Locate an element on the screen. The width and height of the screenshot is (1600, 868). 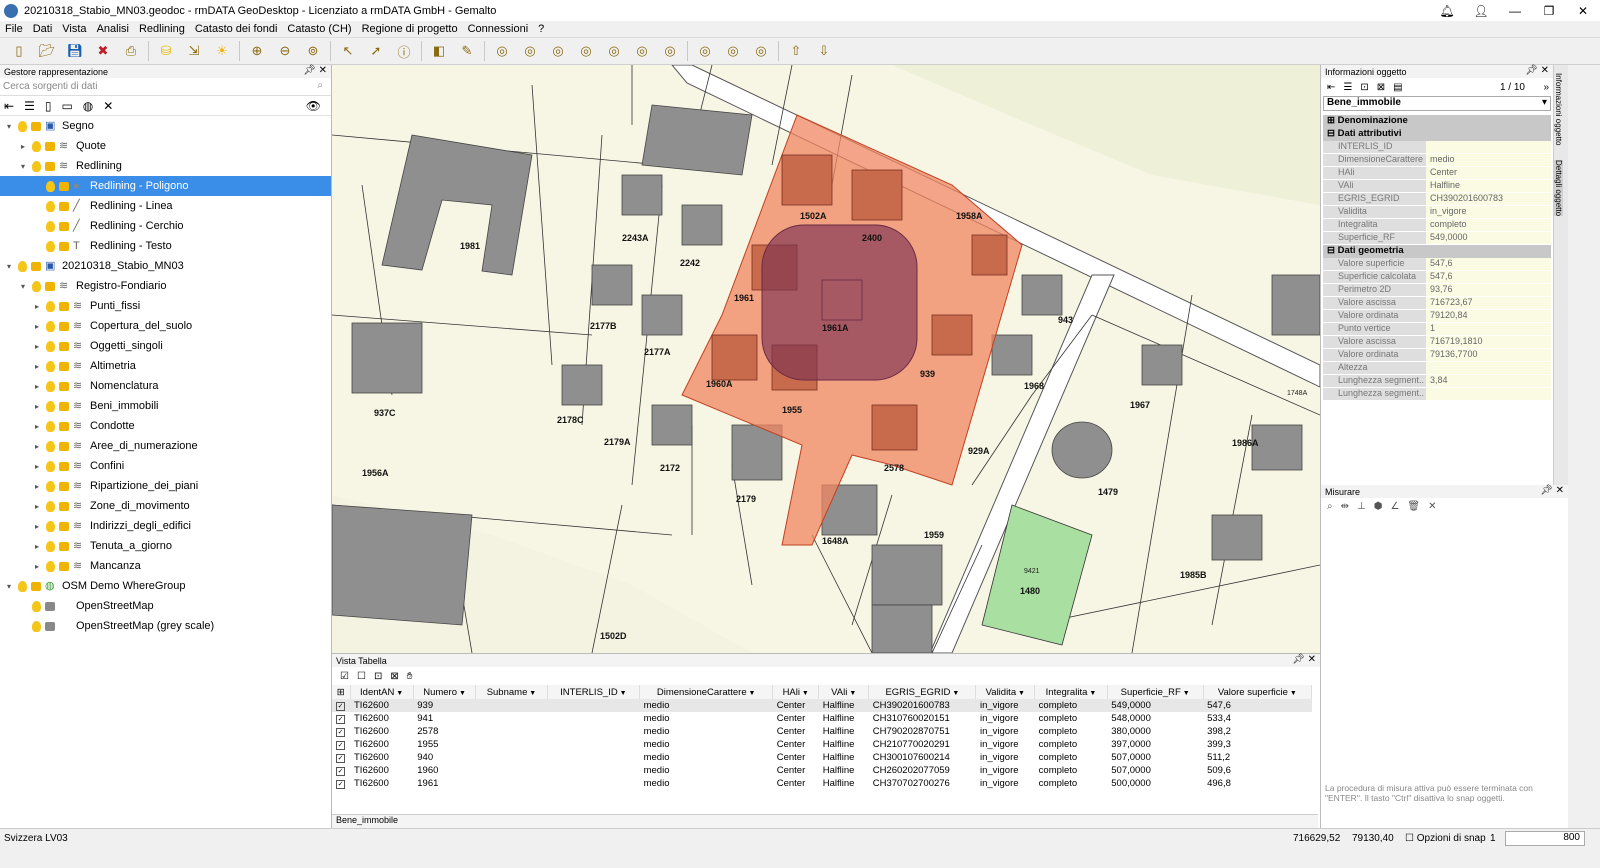
property-row: HAli Center is located at coordinates (1437, 173).